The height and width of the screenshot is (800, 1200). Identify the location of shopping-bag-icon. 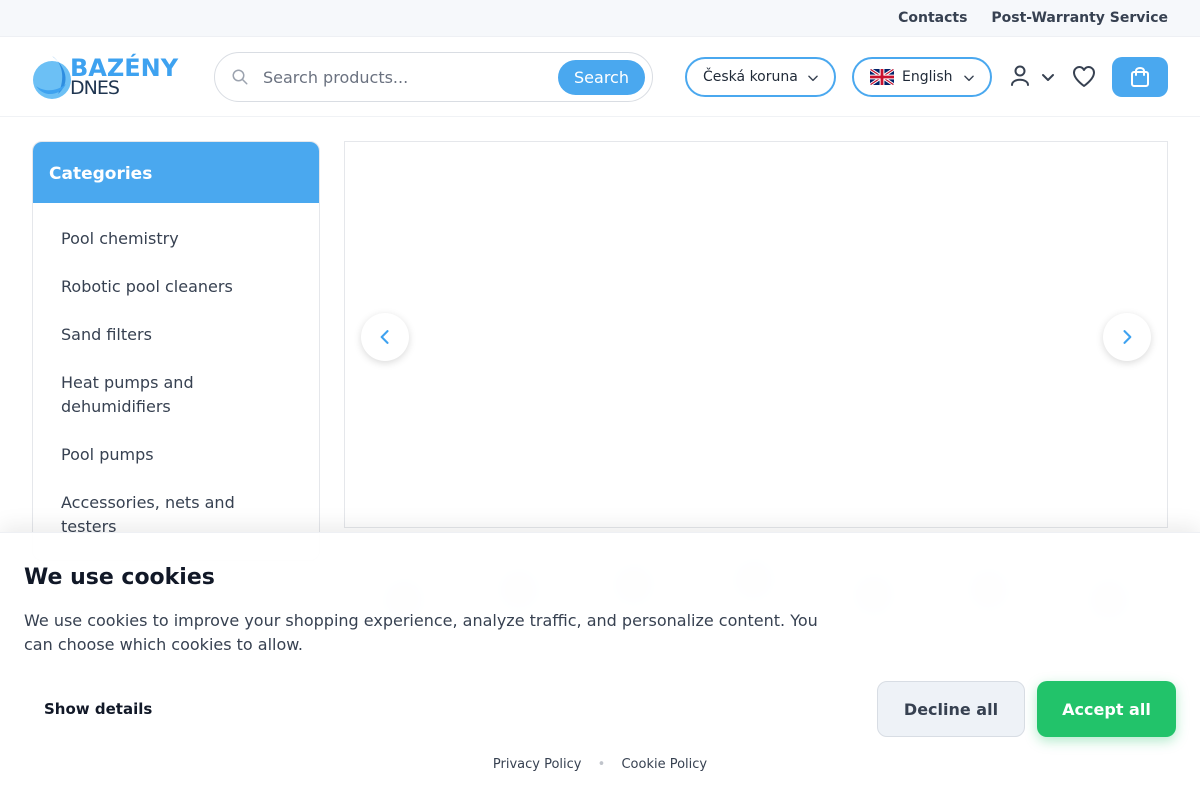
(1140, 77).